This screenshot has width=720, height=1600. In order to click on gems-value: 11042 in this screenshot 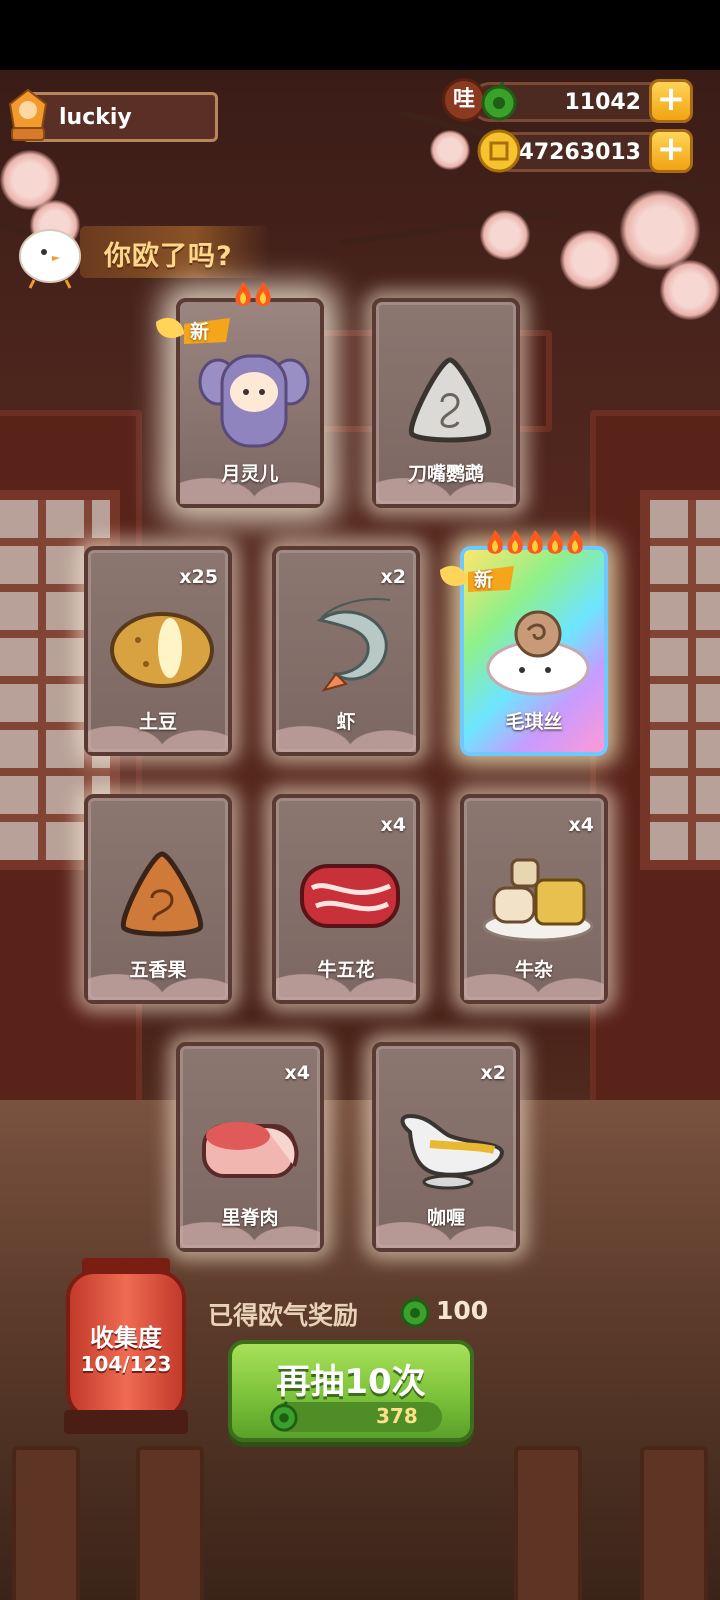, I will do `click(602, 102)`.